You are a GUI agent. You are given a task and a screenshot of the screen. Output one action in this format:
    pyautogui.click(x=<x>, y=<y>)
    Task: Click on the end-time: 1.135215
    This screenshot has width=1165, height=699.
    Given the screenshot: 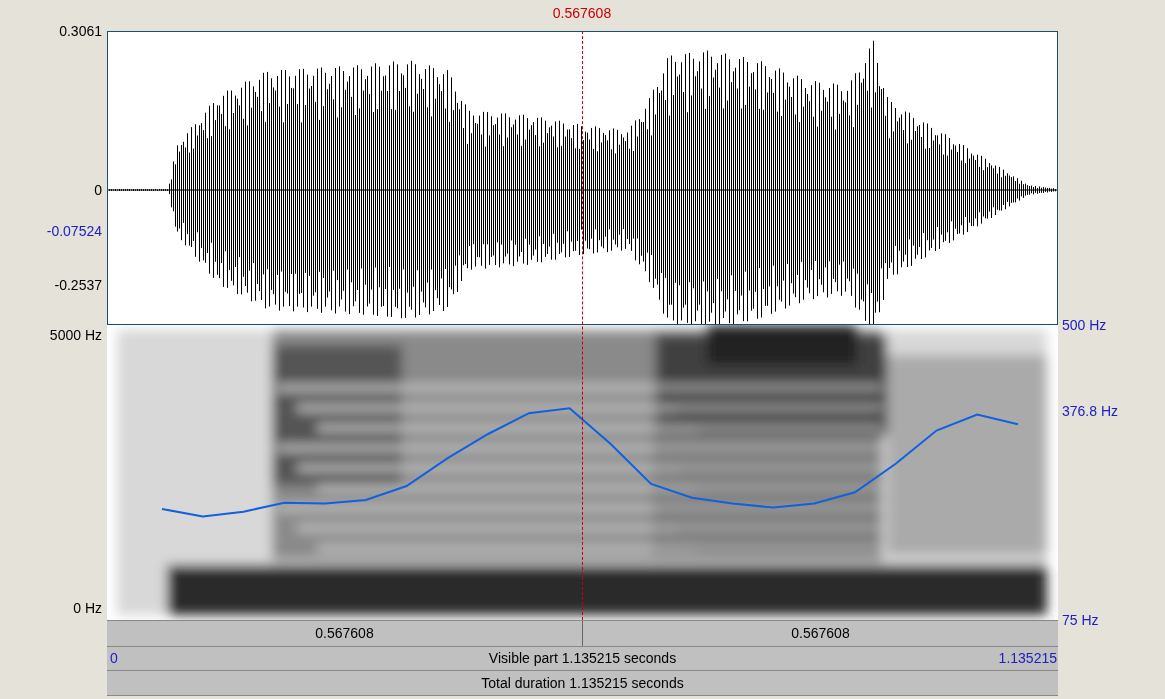 What is the action you would take?
    pyautogui.click(x=1027, y=658)
    